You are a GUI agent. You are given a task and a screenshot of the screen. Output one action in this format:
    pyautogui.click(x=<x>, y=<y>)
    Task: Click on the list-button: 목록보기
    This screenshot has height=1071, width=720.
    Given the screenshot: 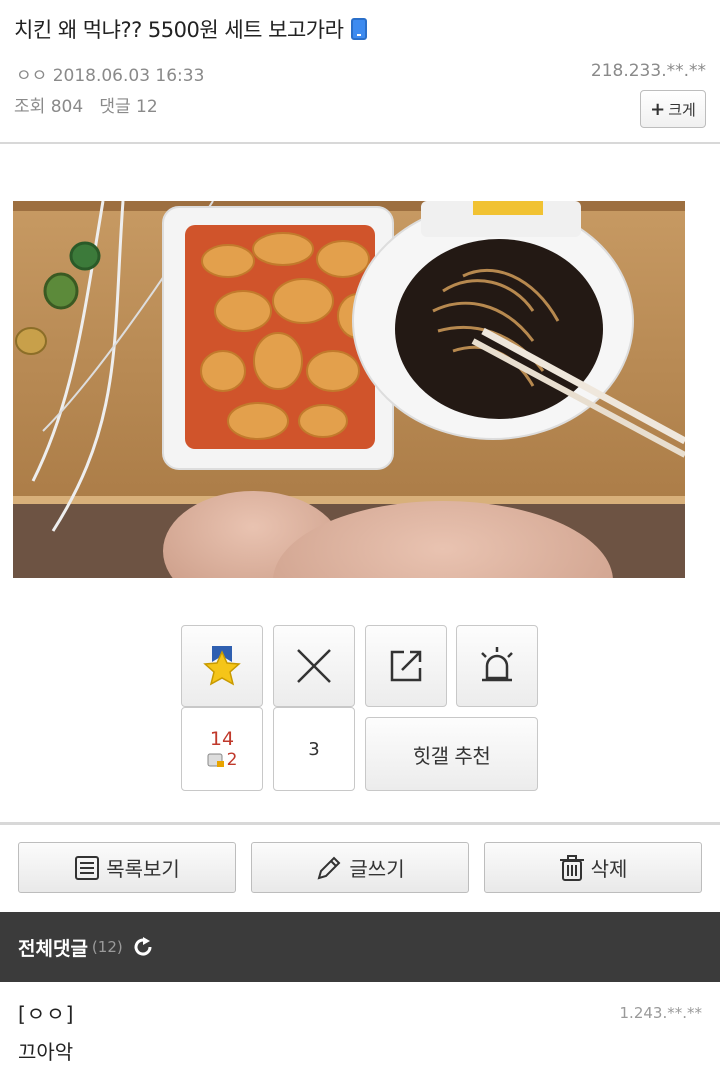 What is the action you would take?
    pyautogui.click(x=127, y=867)
    